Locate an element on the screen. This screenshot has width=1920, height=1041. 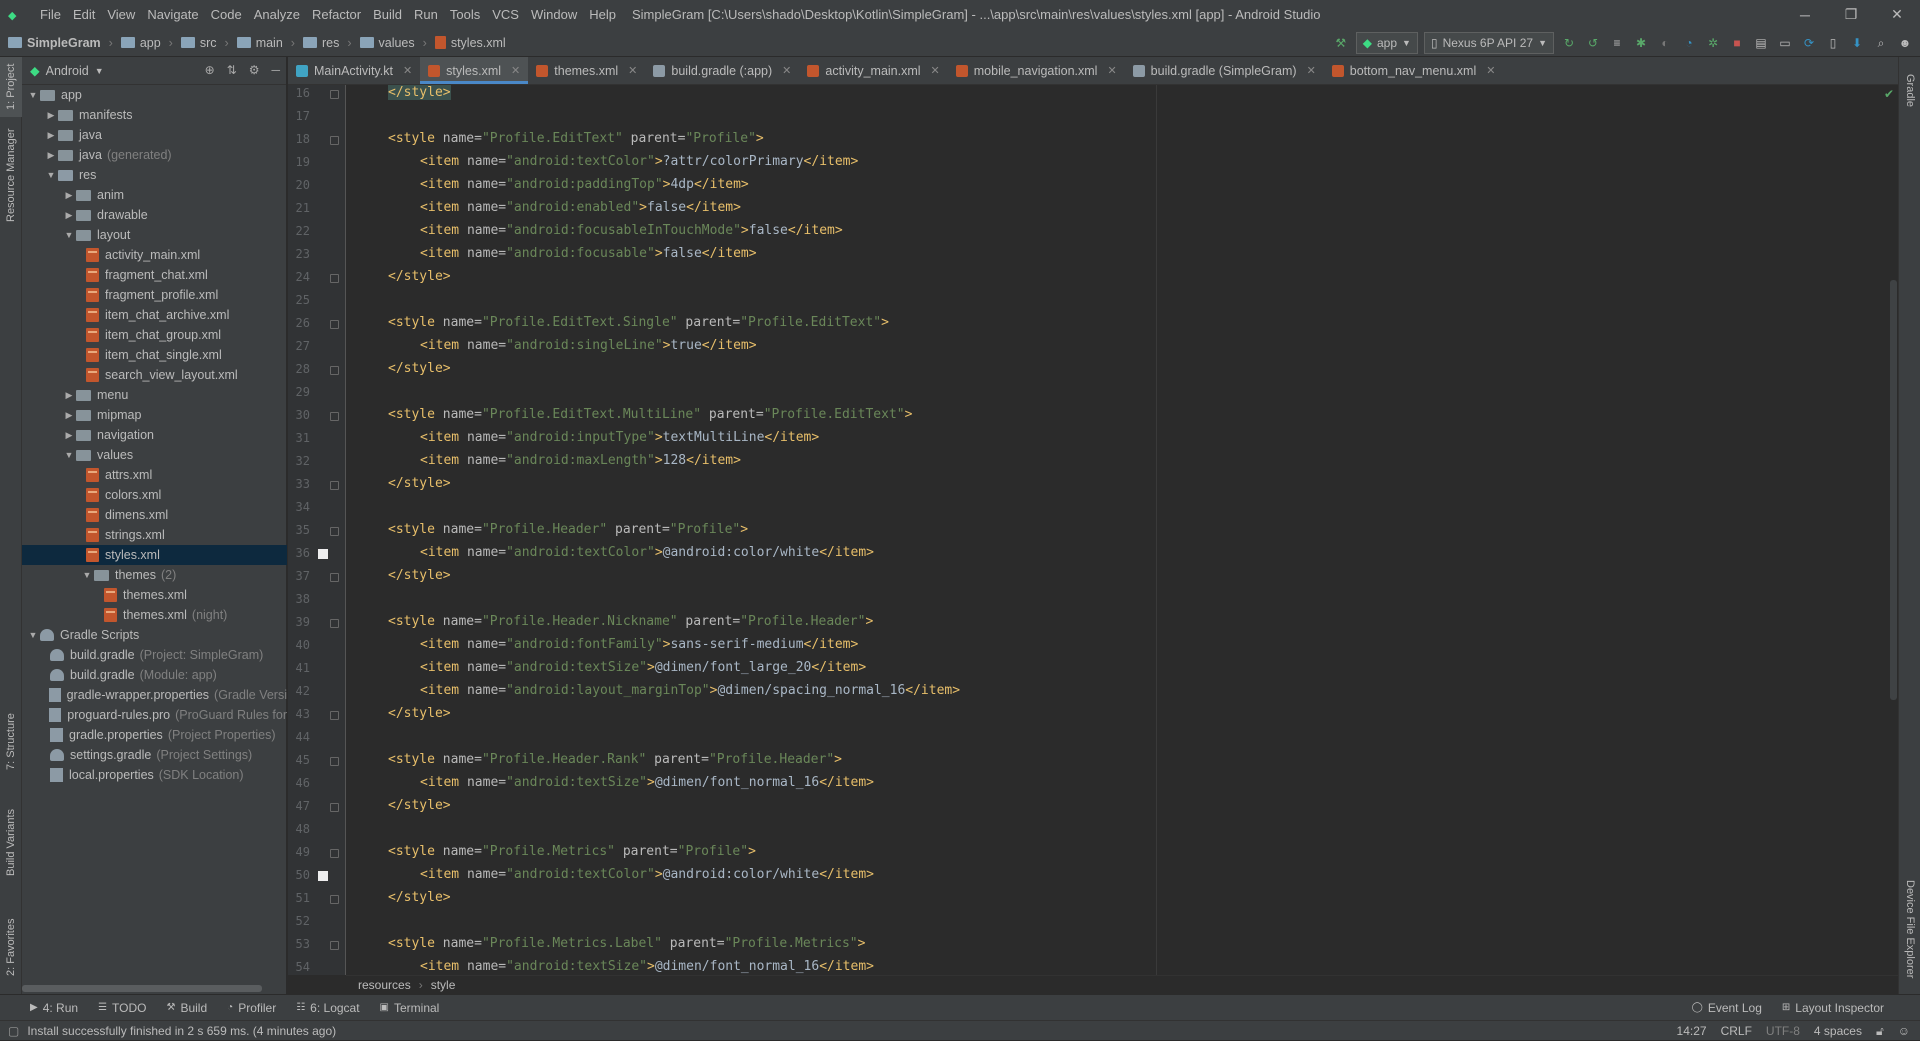
editor-tab: bottom_nav_menu.xml ✕ is located at coordinates (1414, 70).